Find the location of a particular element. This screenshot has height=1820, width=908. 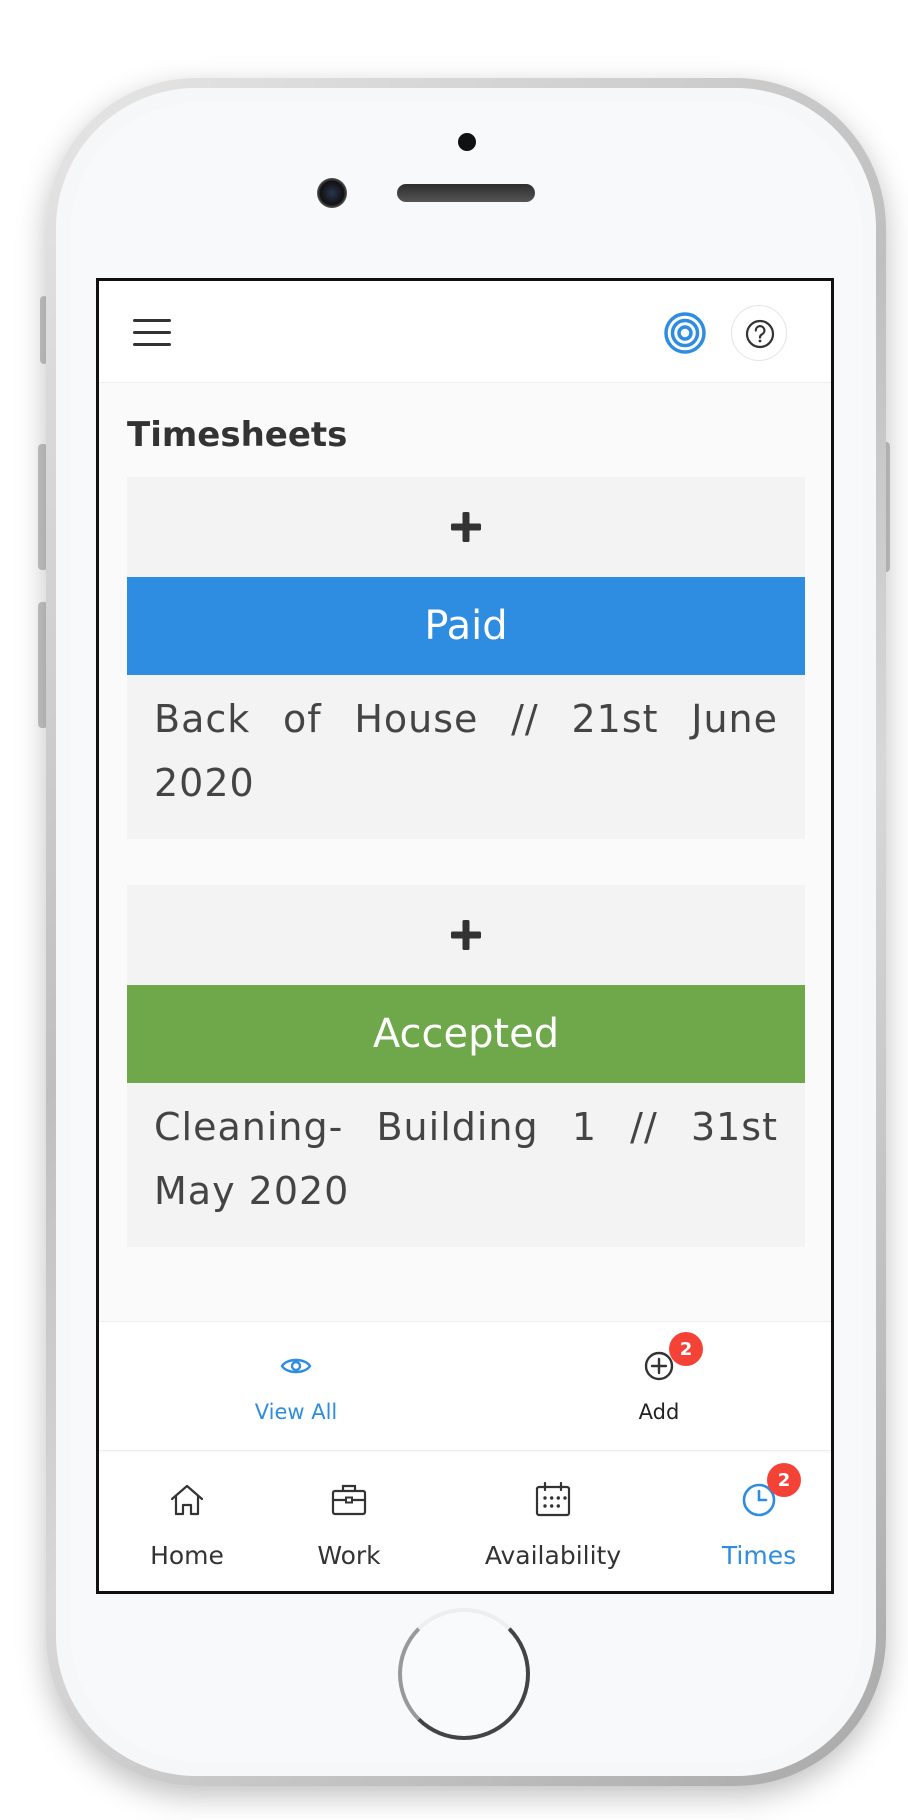

home-icon is located at coordinates (187, 1500).